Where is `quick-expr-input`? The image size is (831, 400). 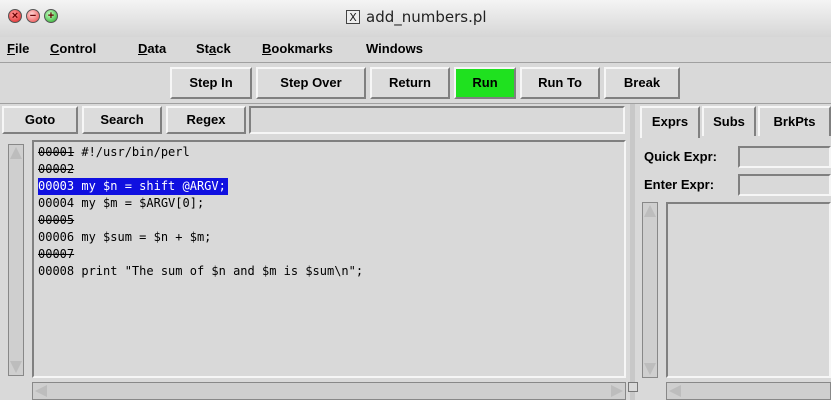
quick-expr-input is located at coordinates (784, 157).